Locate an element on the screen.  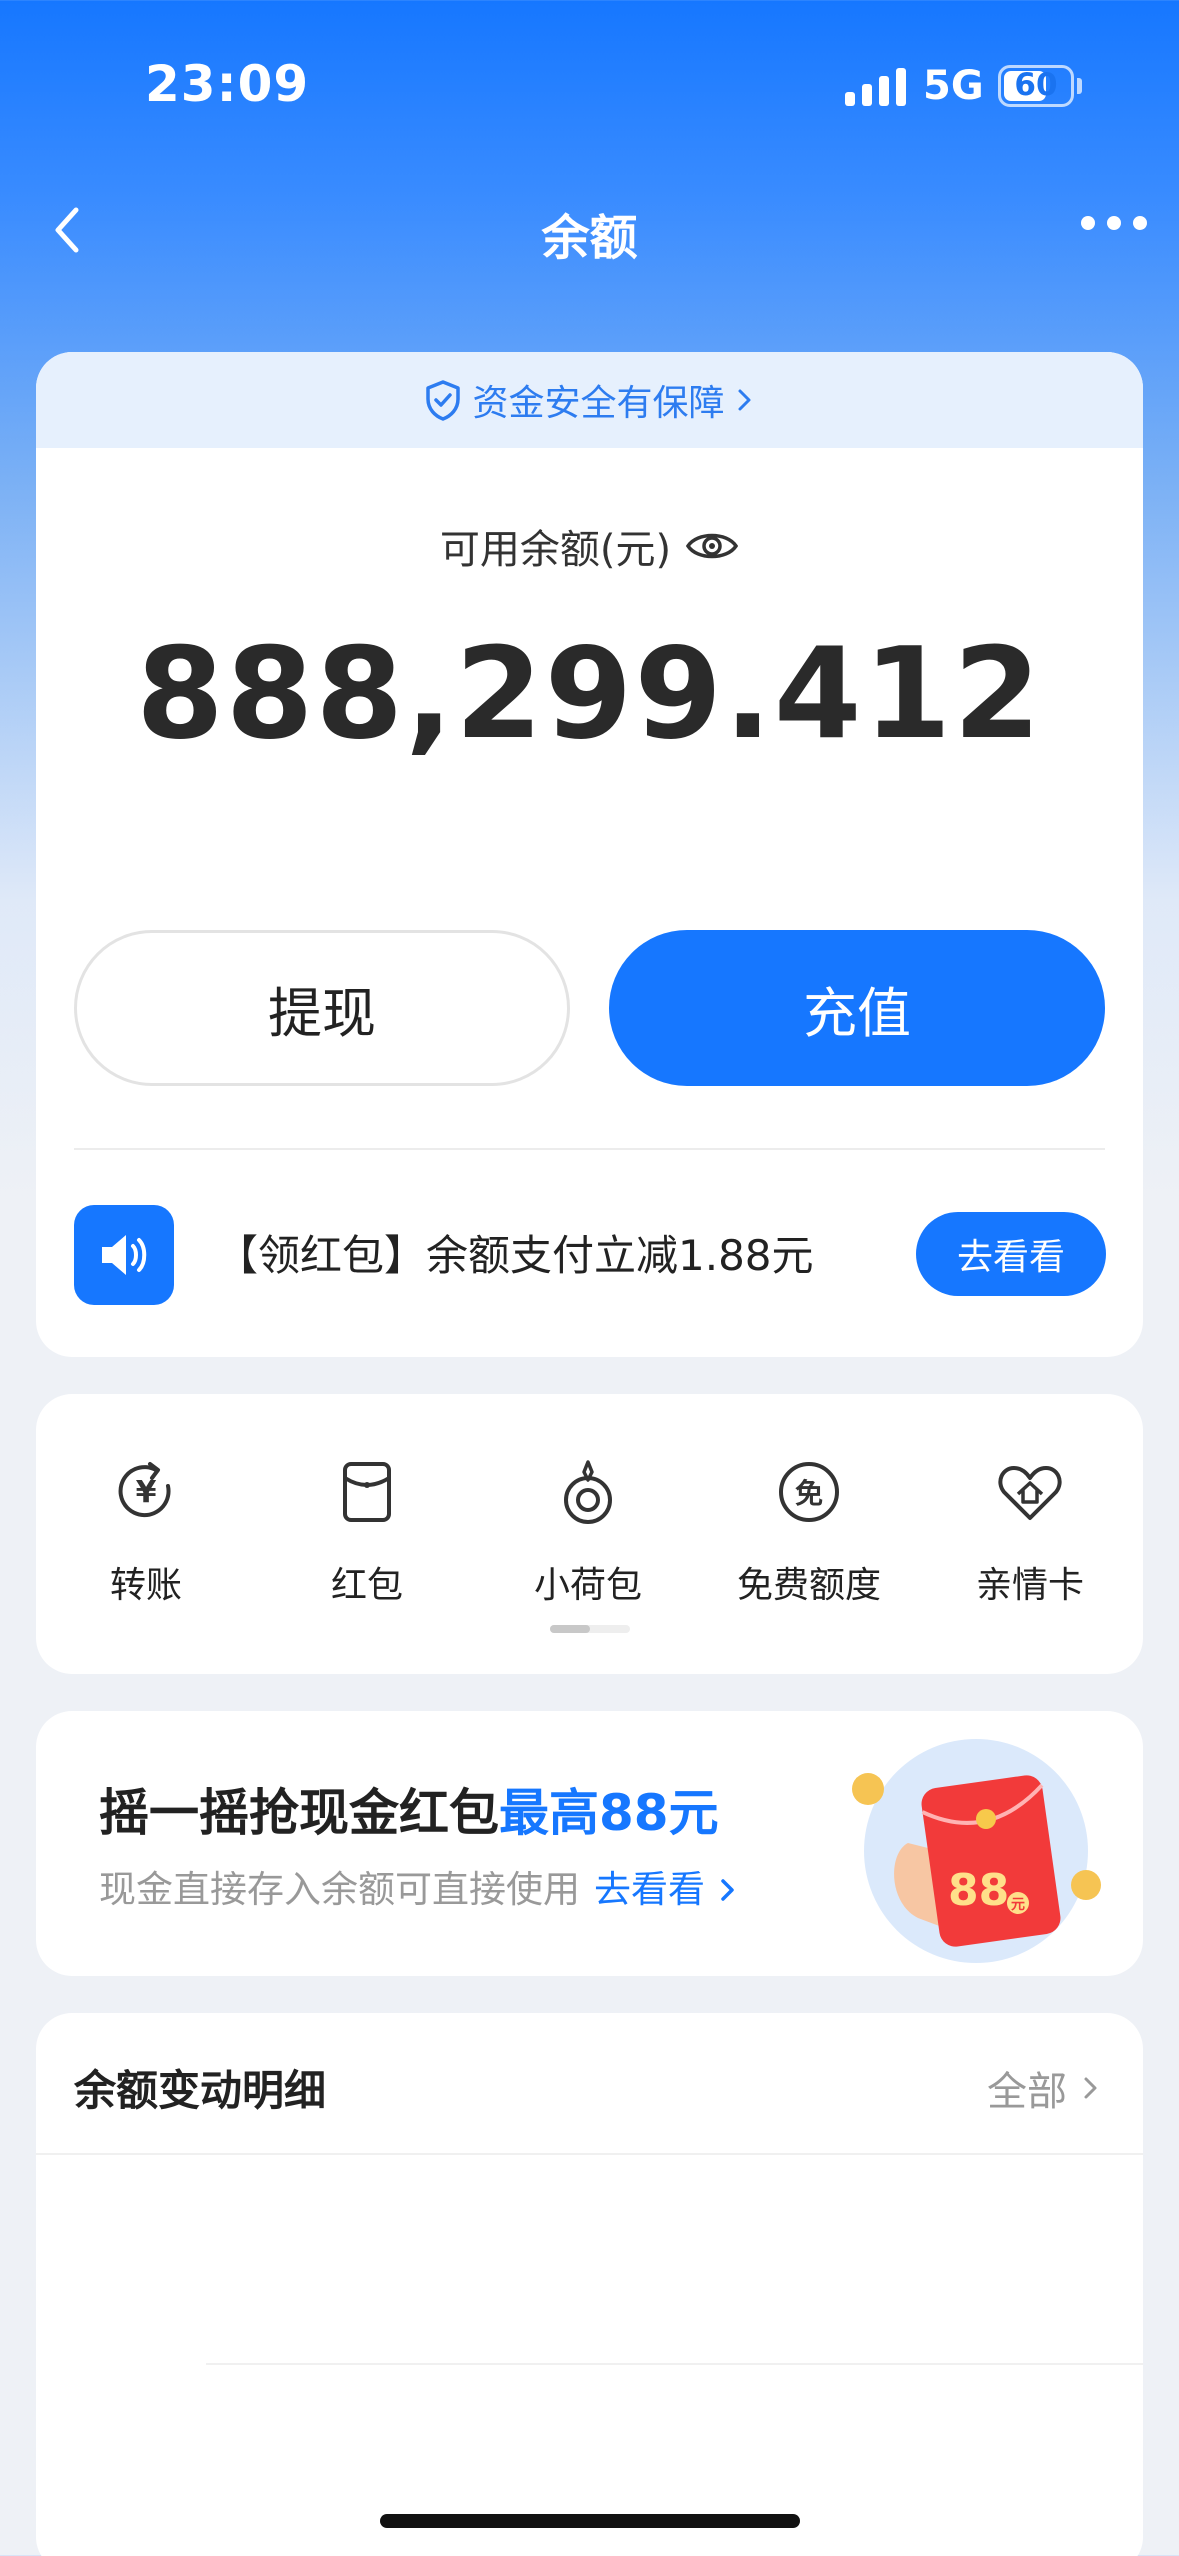
battery-level: 60 is located at coordinates (1036, 85).